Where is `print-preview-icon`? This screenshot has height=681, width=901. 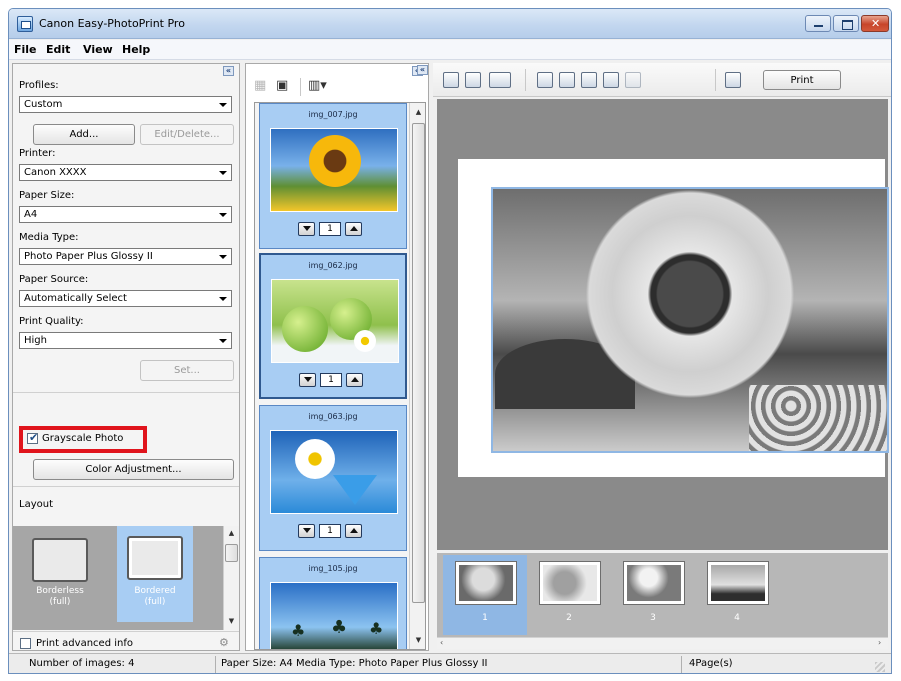 print-preview-icon is located at coordinates (611, 80).